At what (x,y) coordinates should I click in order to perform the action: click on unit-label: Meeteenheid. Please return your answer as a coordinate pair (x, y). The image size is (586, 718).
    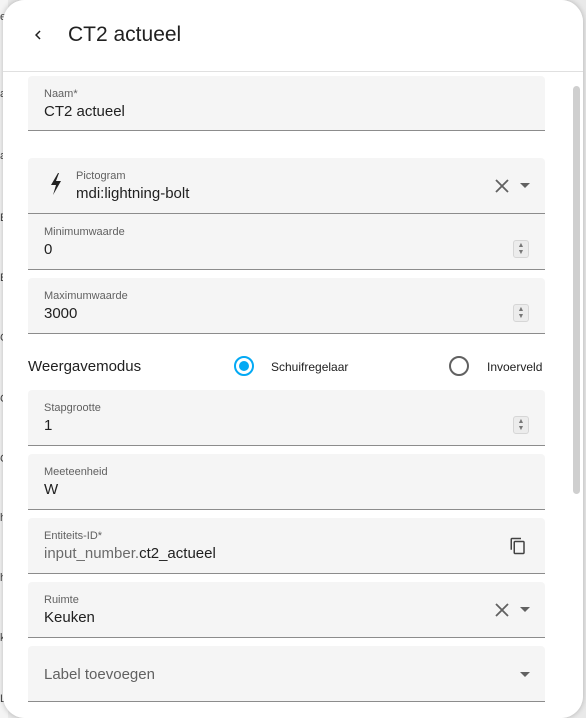
    Looking at the image, I should click on (76, 472).